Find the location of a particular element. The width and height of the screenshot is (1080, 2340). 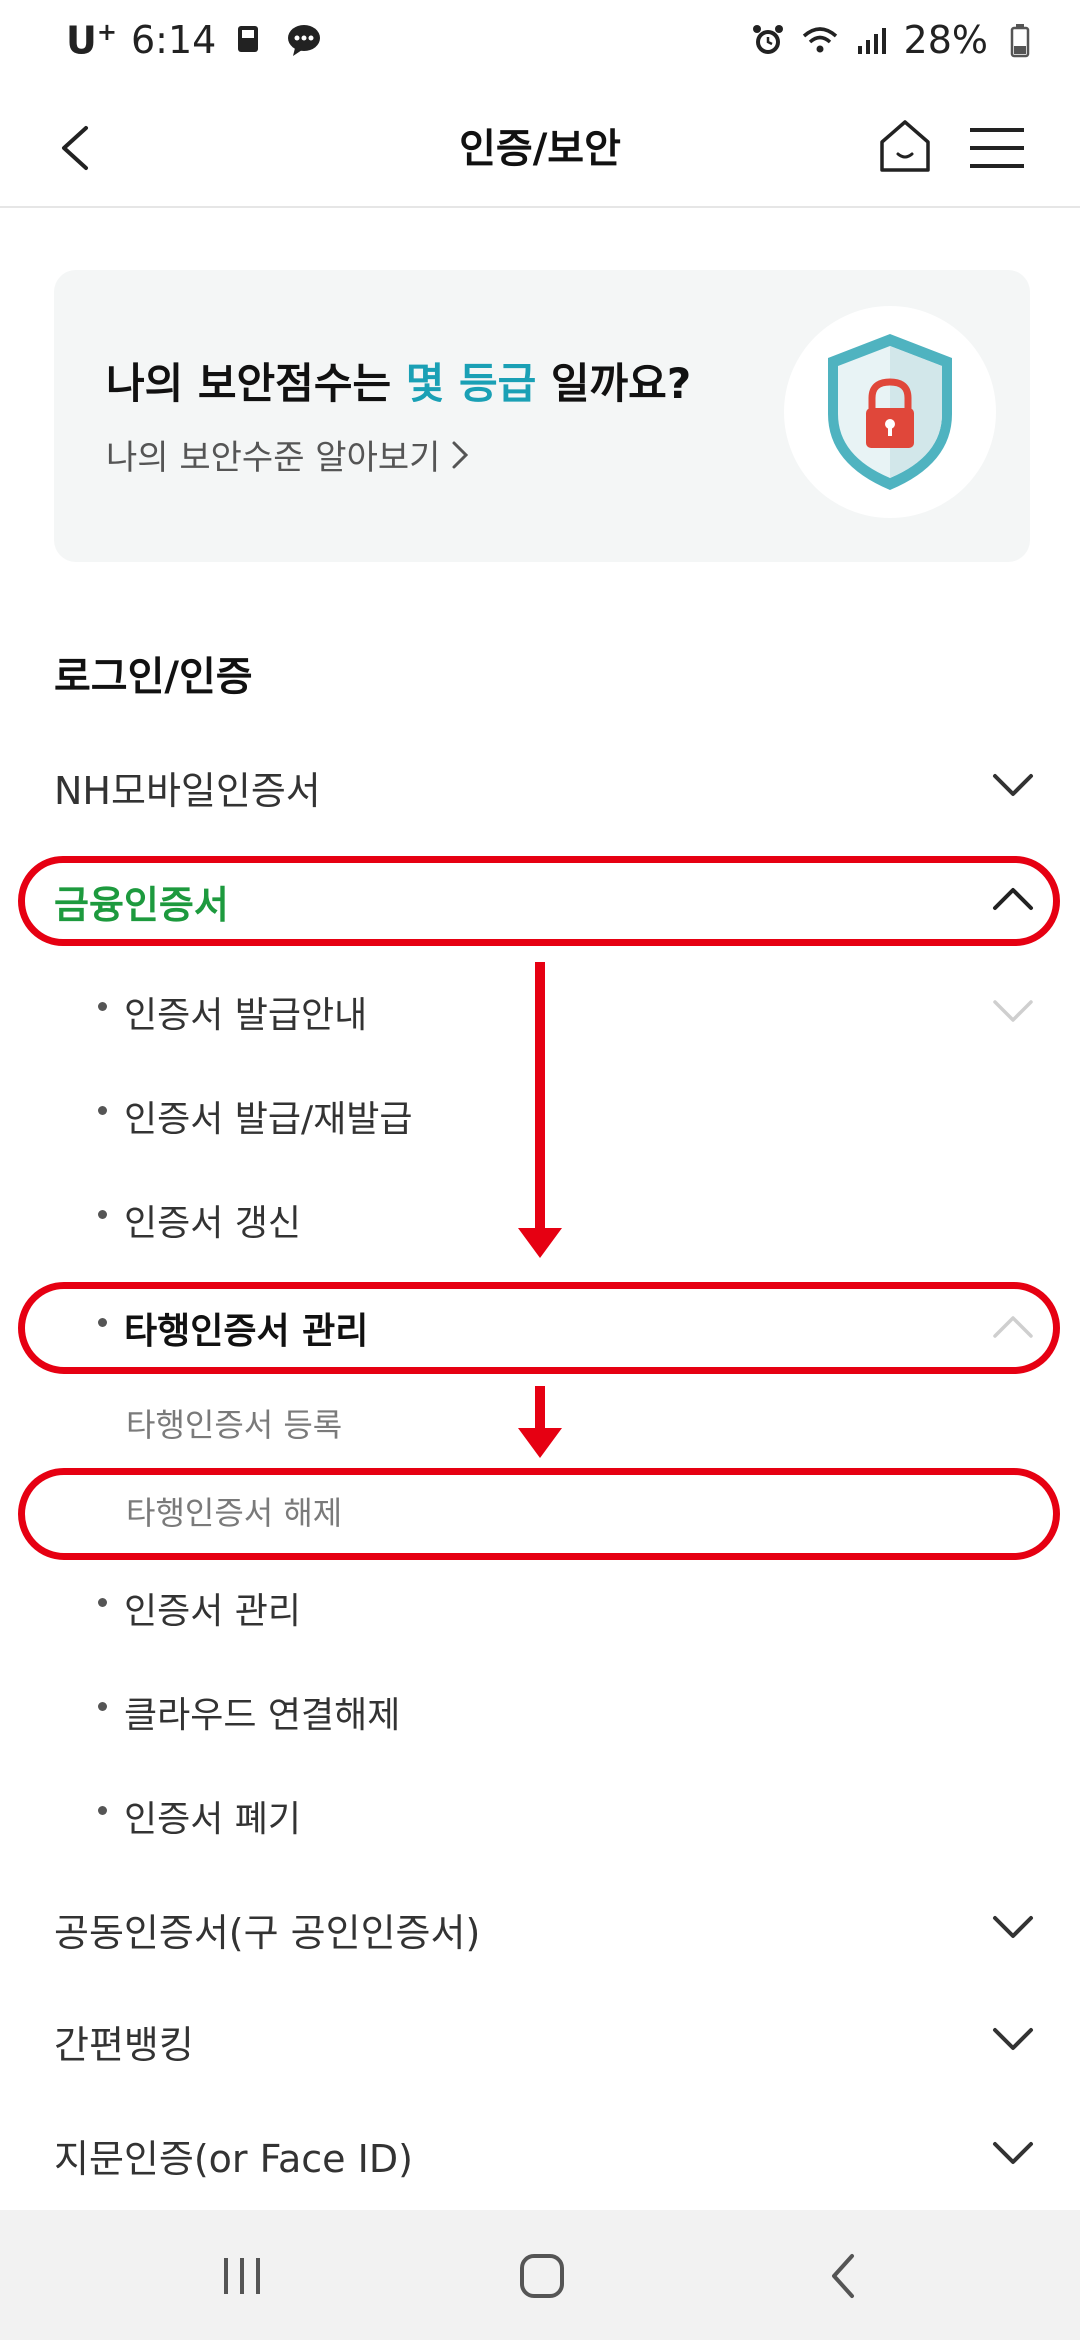

menu-item-fingerprint: 지문인증(or Face ID) is located at coordinates (540, 2155).